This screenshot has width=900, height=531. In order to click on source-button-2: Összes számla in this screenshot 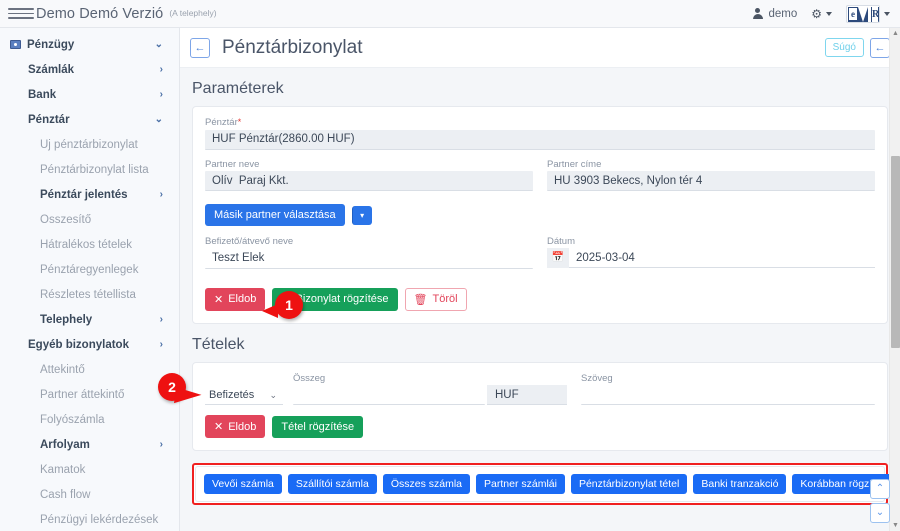, I will do `click(426, 484)`.